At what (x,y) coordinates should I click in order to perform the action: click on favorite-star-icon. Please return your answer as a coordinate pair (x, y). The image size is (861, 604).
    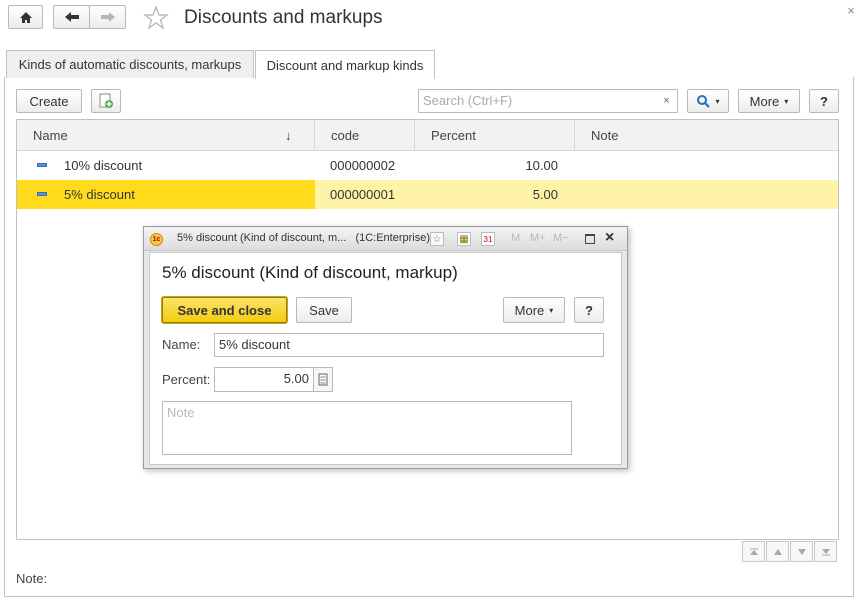
    Looking at the image, I should click on (156, 18).